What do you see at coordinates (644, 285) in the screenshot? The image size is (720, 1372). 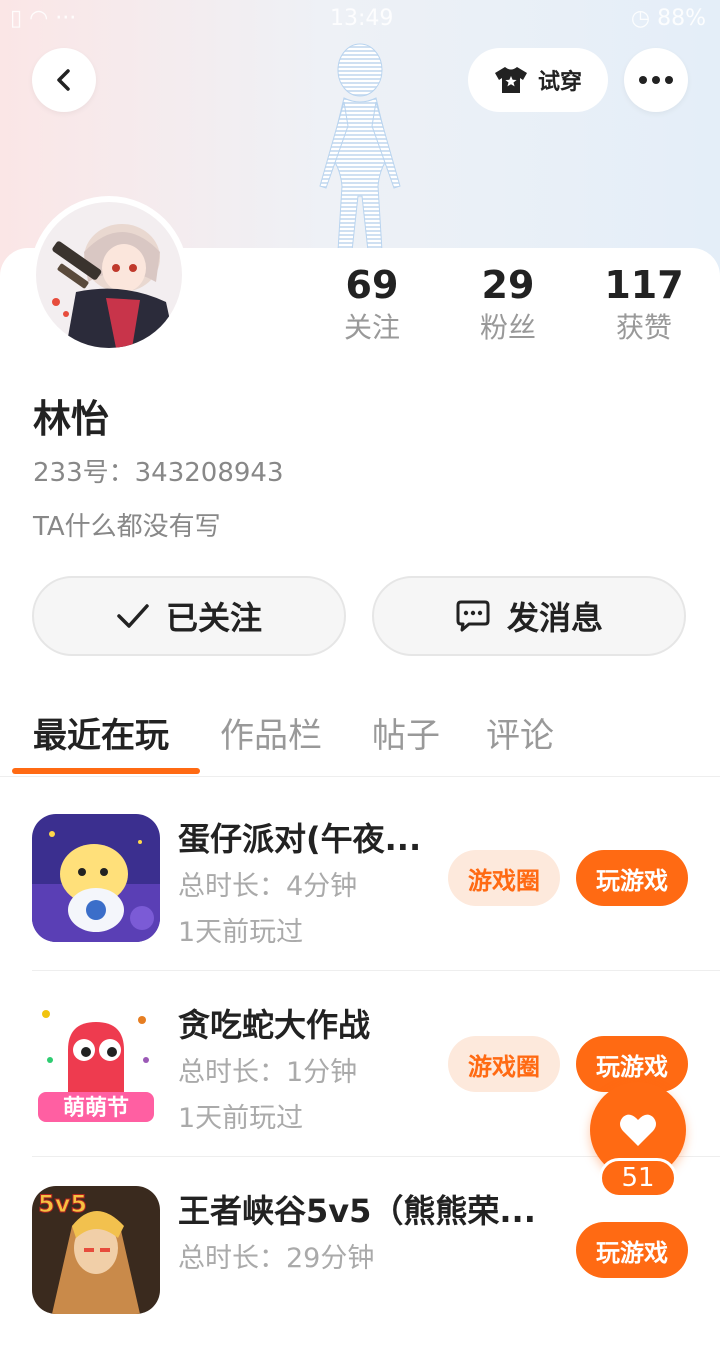 I see `stat-likes-value: 117` at bounding box center [644, 285].